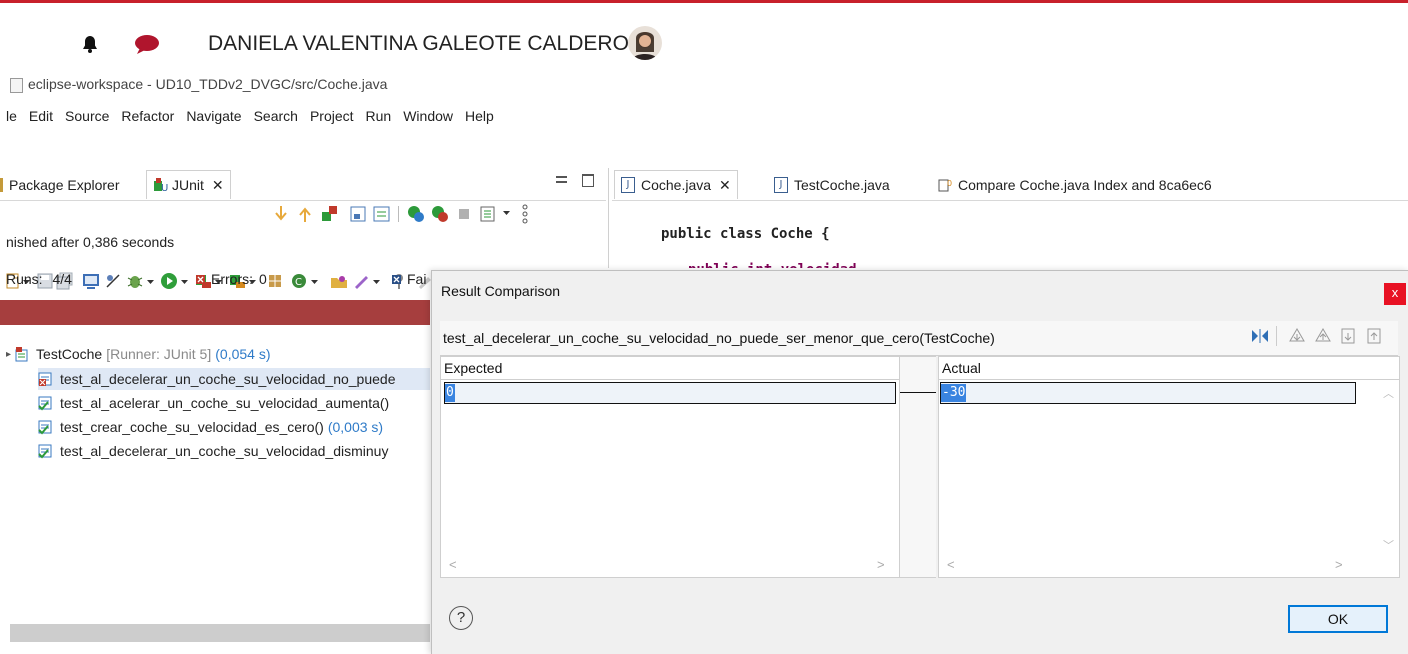  What do you see at coordinates (440, 214) in the screenshot?
I see `rerun-failed-first-icon` at bounding box center [440, 214].